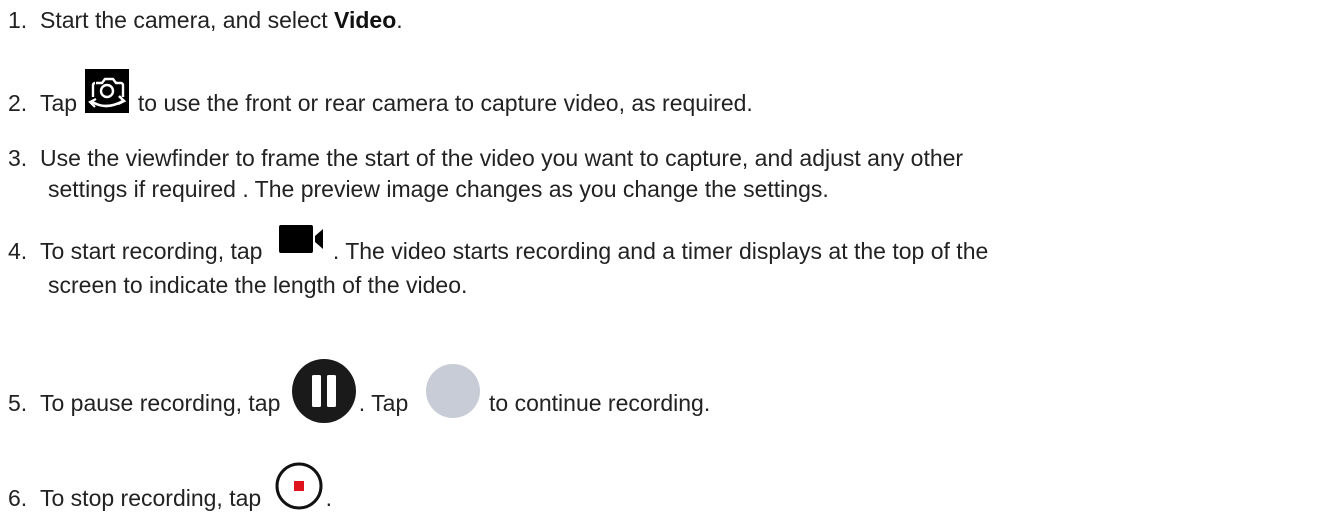 The width and height of the screenshot is (1338, 525). Describe the element at coordinates (18, 498) in the screenshot. I see `step-number: 6.` at that location.